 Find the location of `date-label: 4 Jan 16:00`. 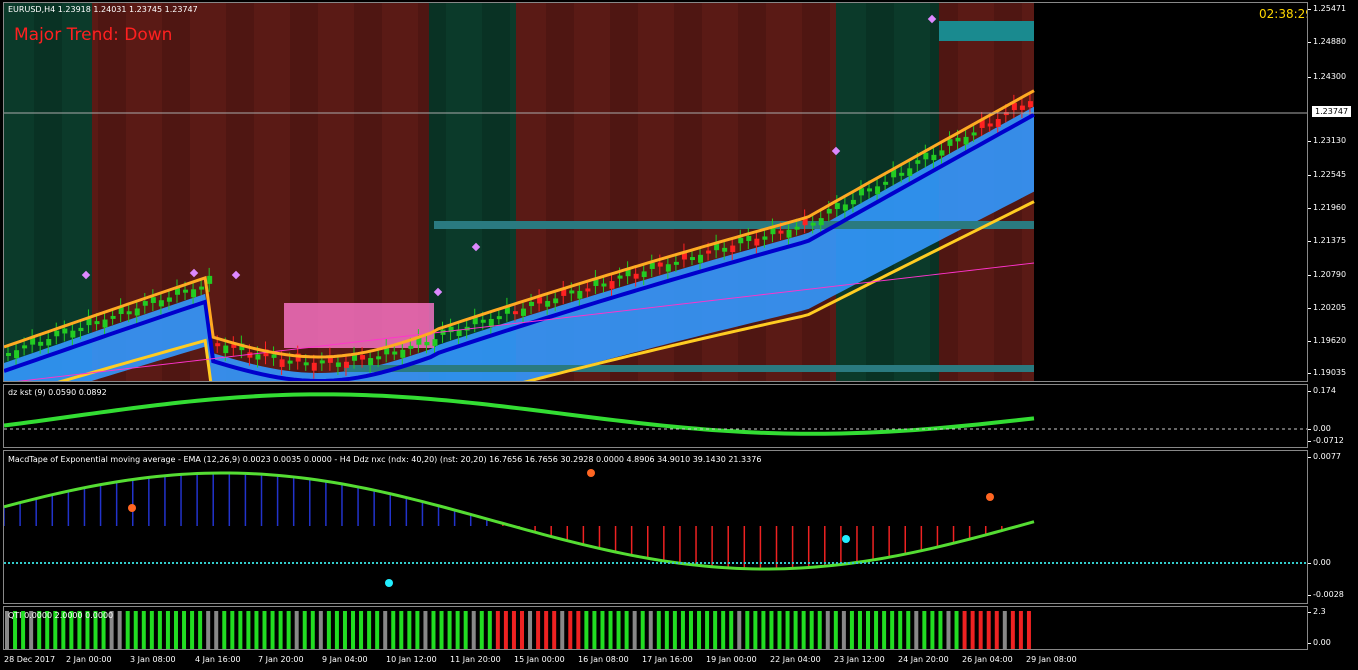

date-label: 4 Jan 16:00 is located at coordinates (218, 659).